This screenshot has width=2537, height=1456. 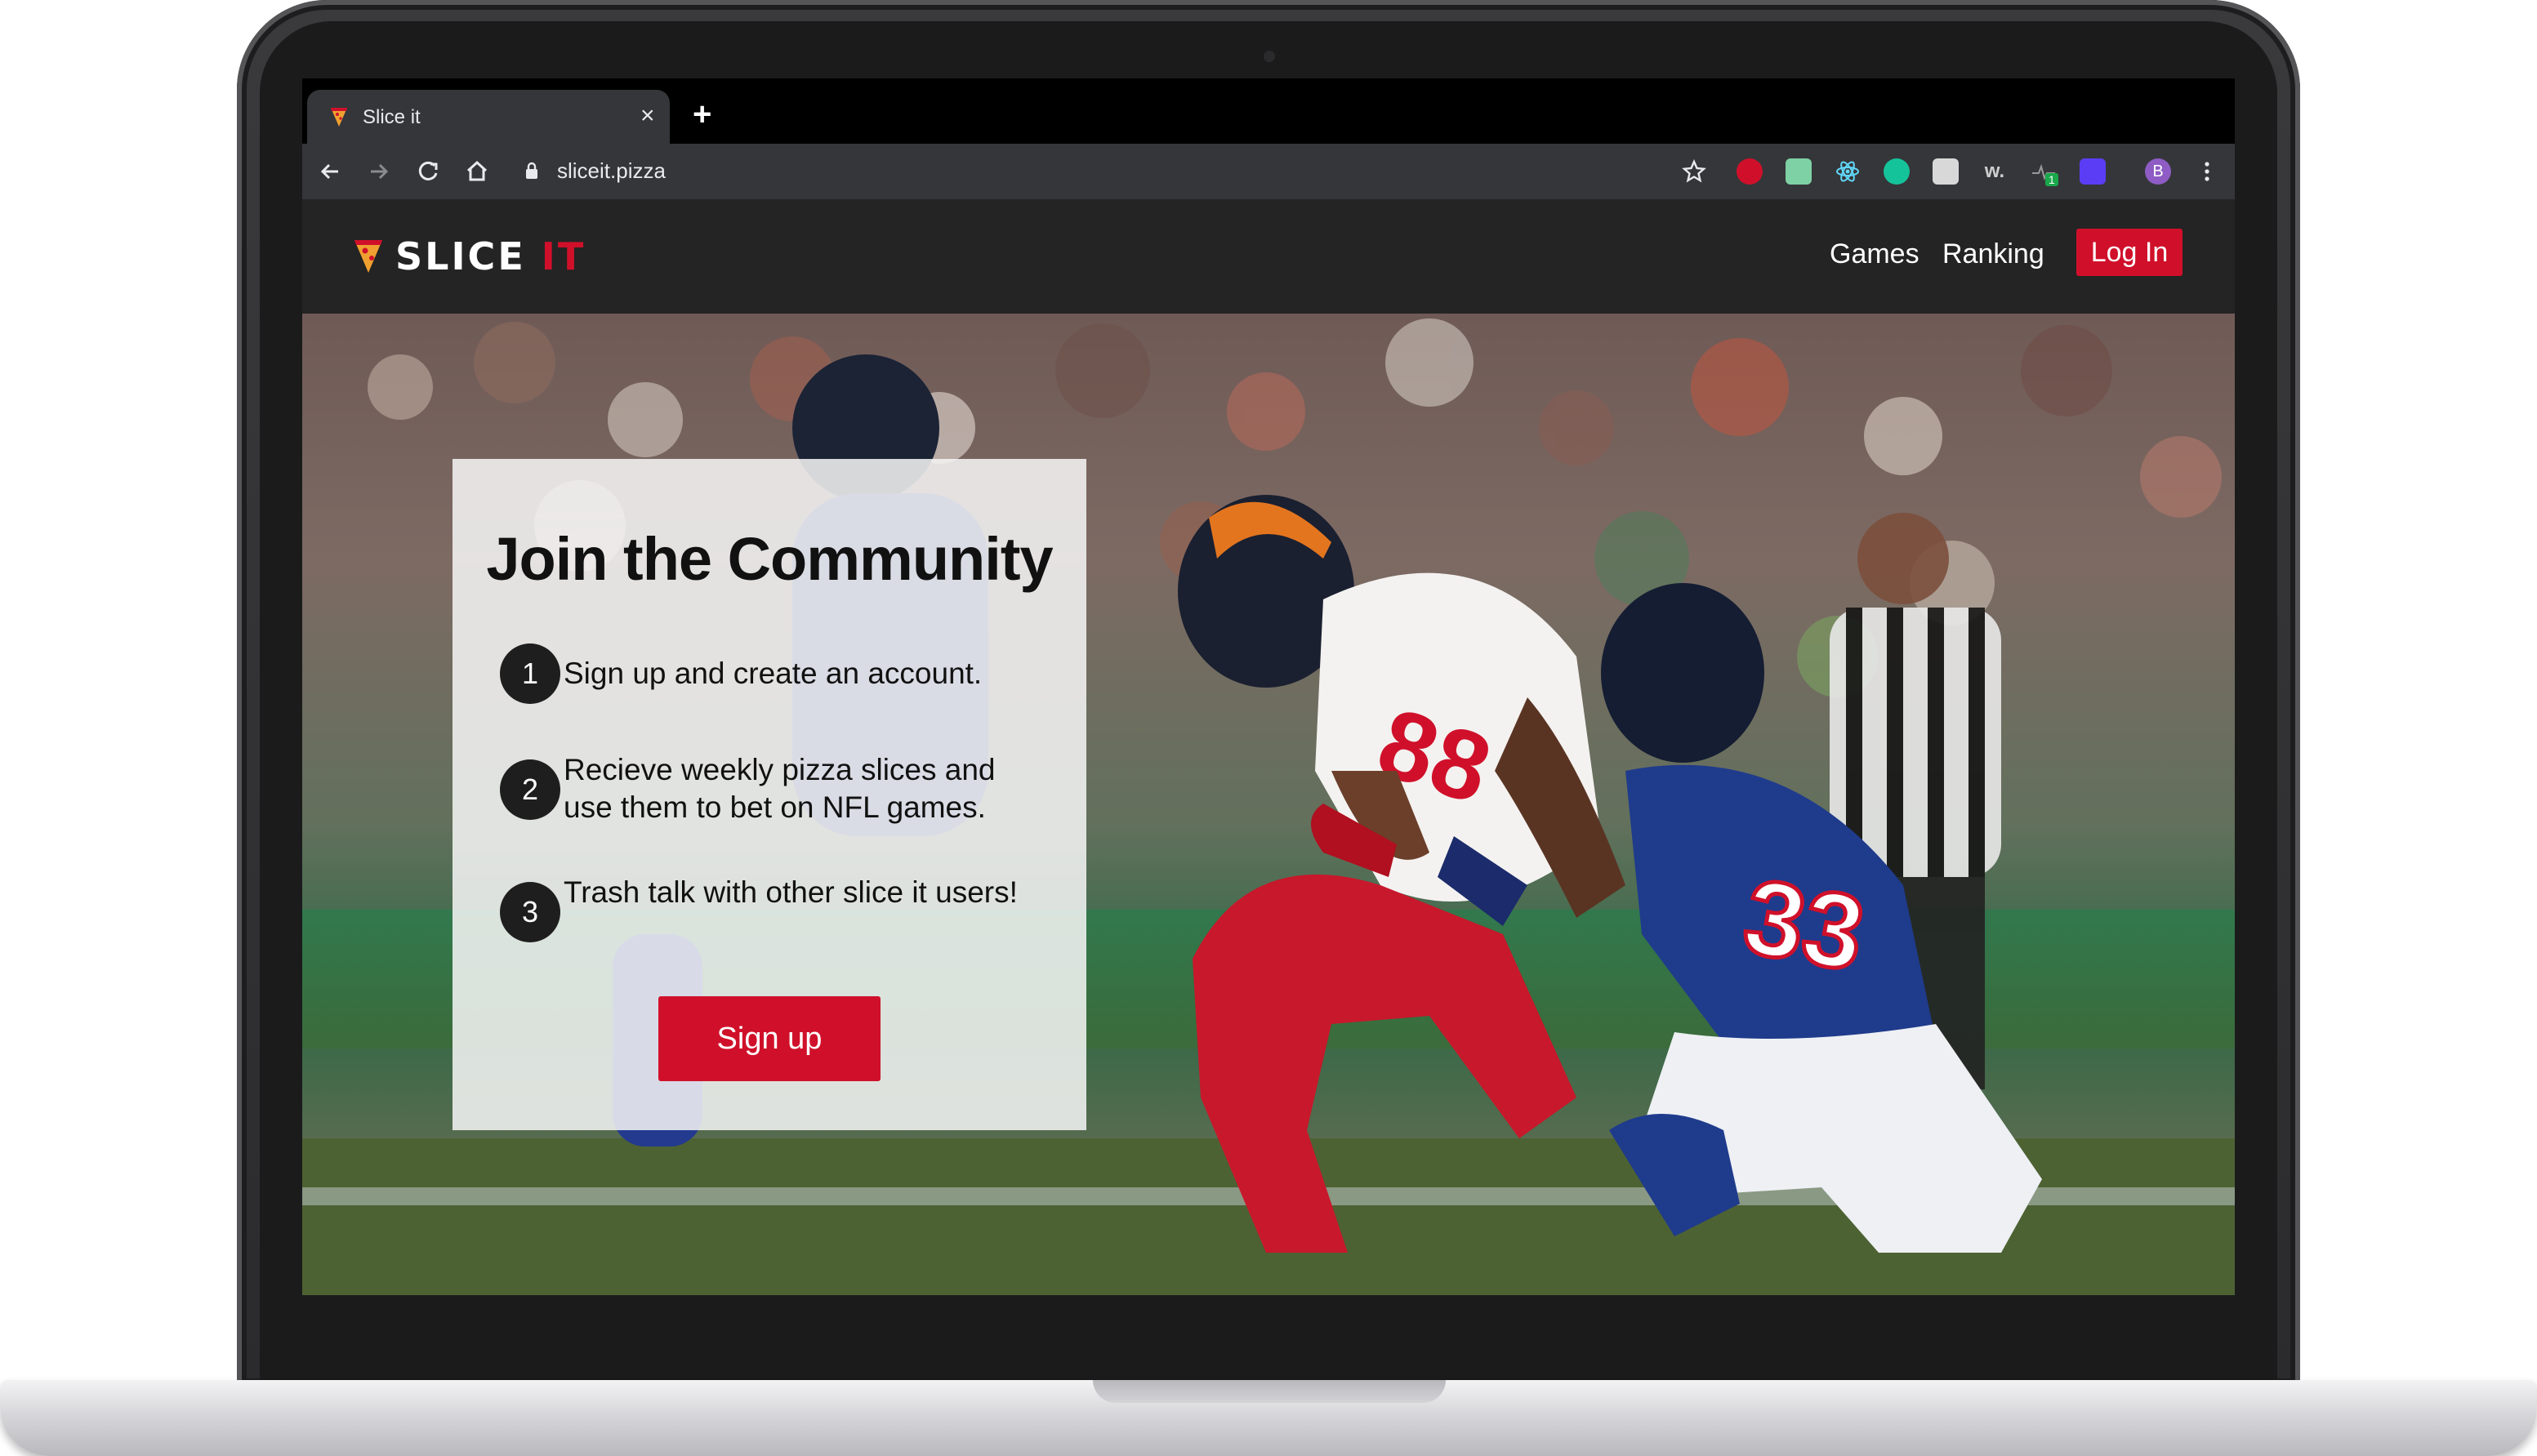 I want to click on step-number: 1, so click(x=530, y=674).